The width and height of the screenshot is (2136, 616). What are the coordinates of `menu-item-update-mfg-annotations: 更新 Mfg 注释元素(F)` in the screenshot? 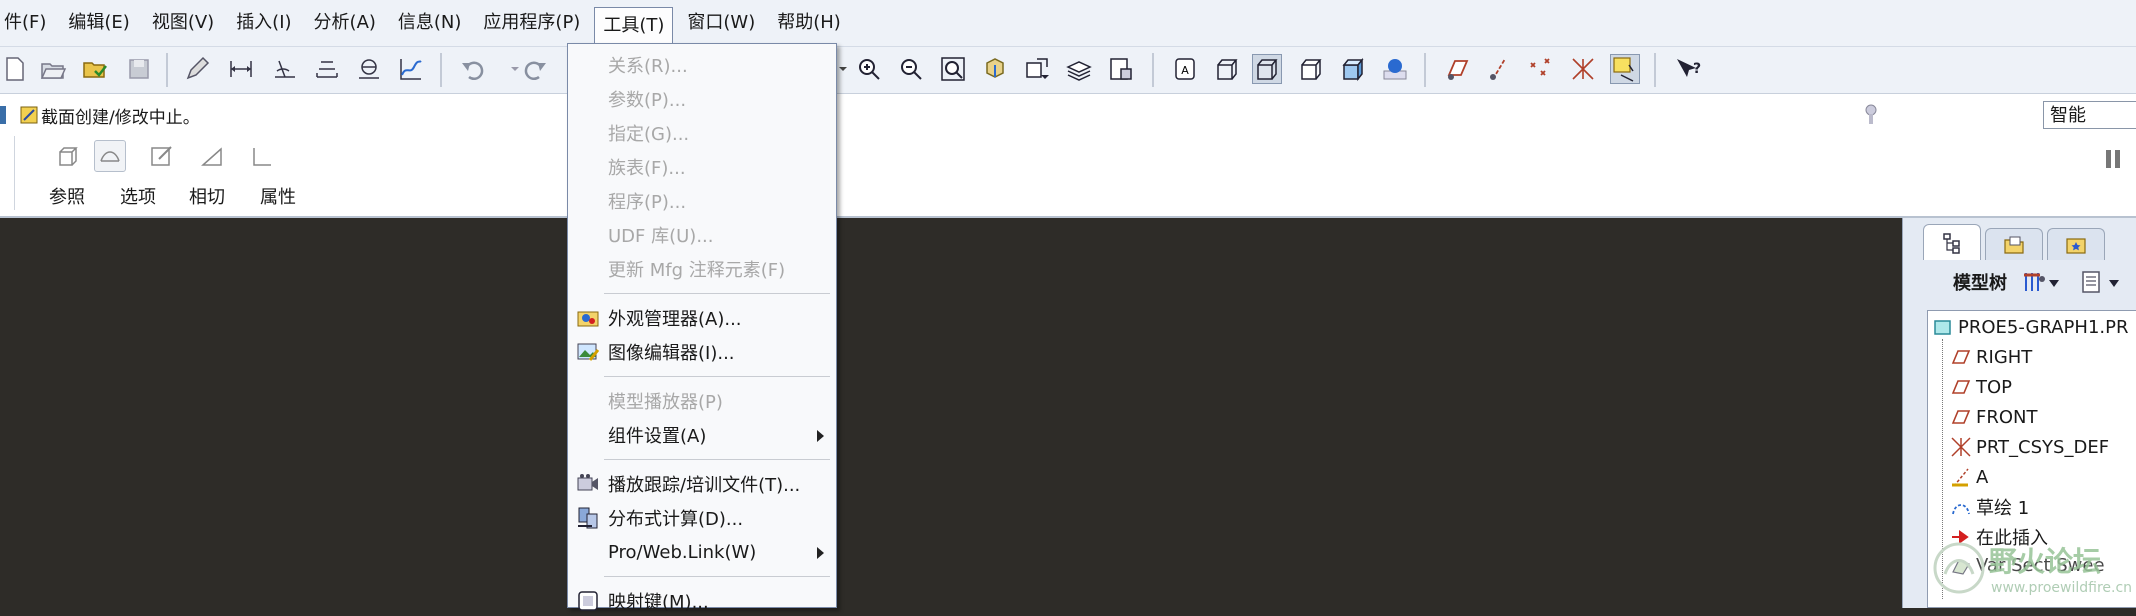 It's located at (702, 269).